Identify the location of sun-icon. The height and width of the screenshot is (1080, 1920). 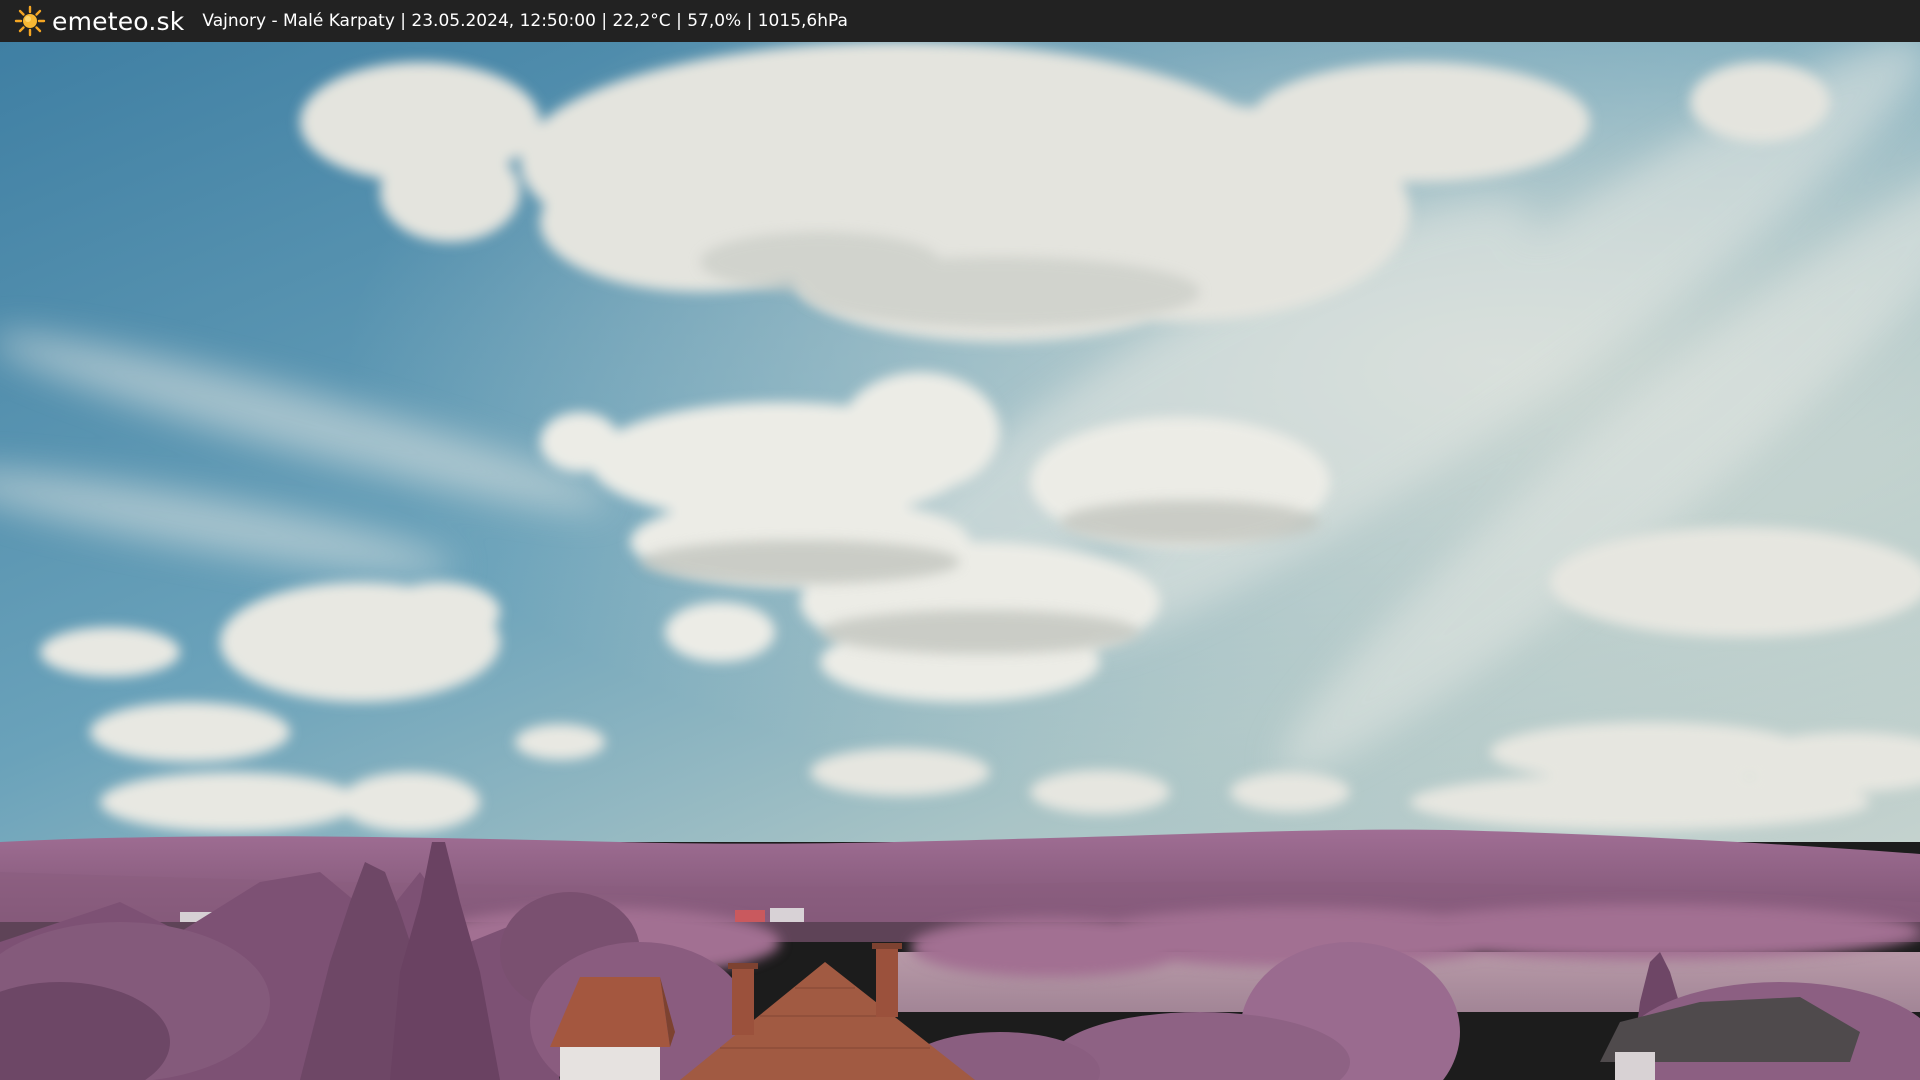
(30, 21).